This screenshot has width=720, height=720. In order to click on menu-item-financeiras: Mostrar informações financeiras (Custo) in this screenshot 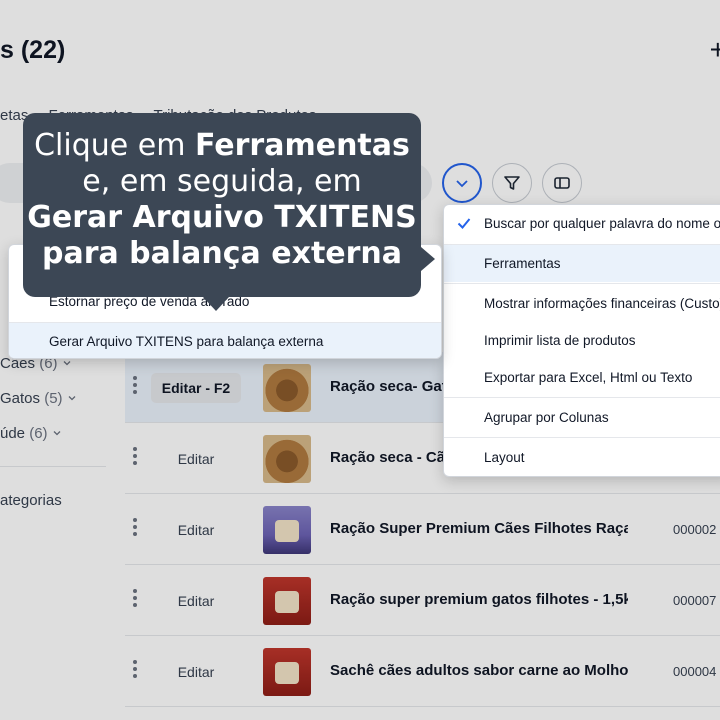, I will do `click(582, 303)`.